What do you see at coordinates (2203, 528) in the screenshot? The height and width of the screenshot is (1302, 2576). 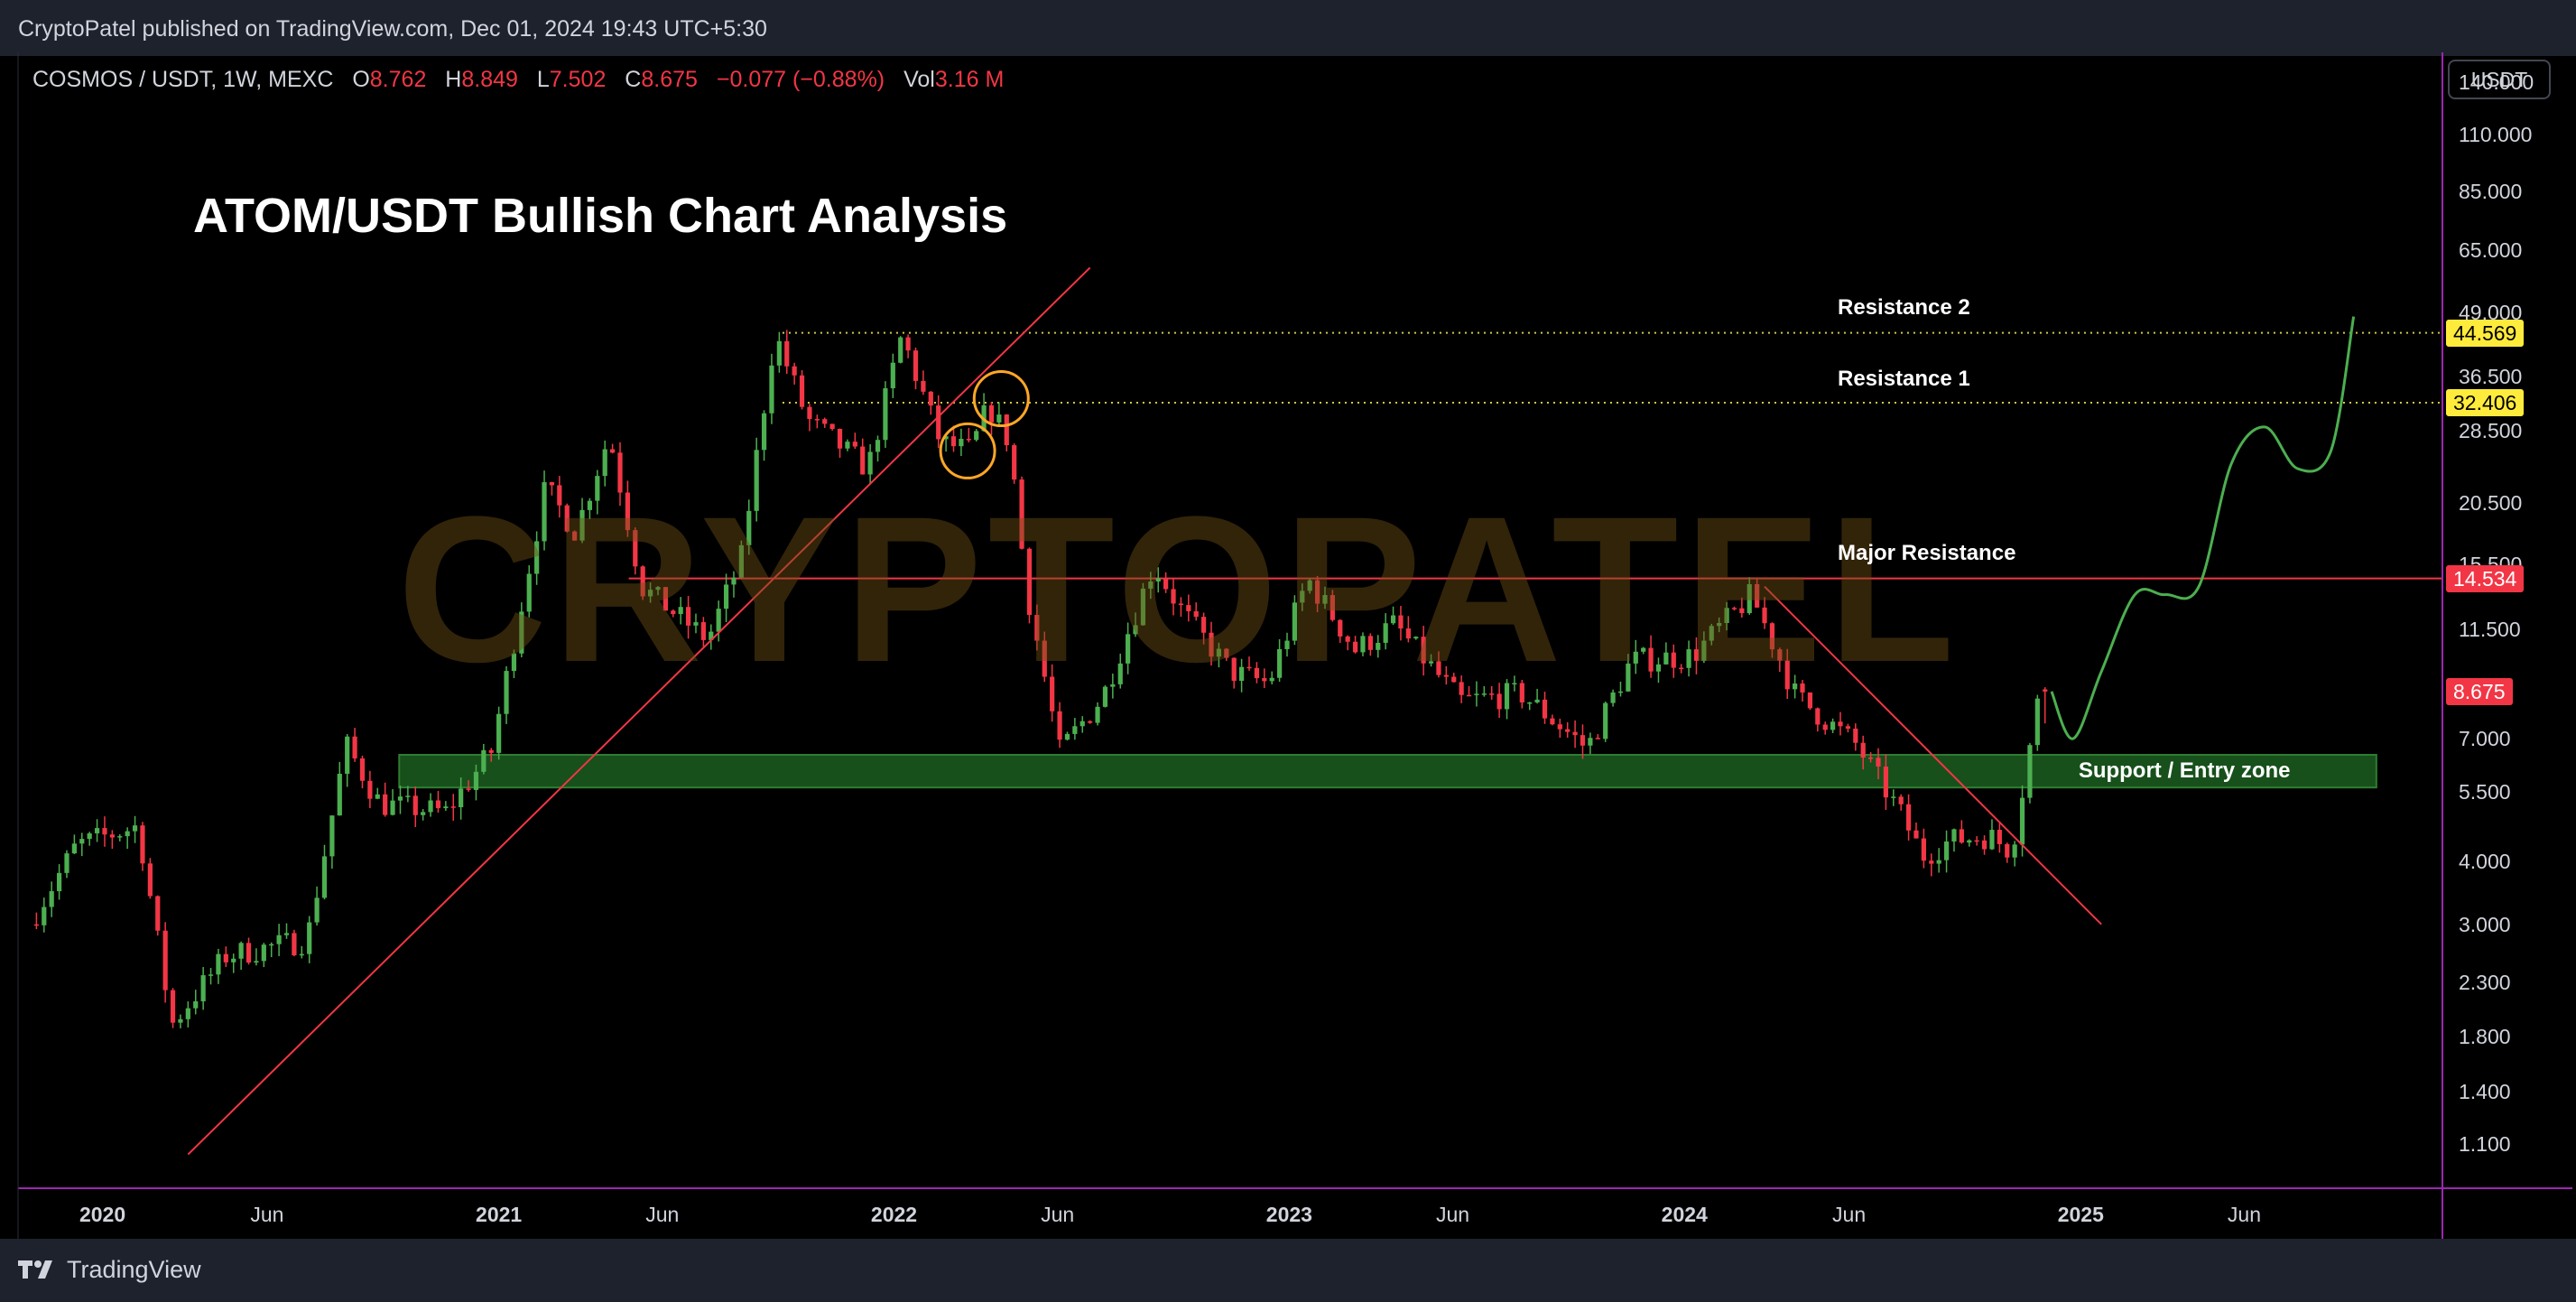 I see `projection-path` at bounding box center [2203, 528].